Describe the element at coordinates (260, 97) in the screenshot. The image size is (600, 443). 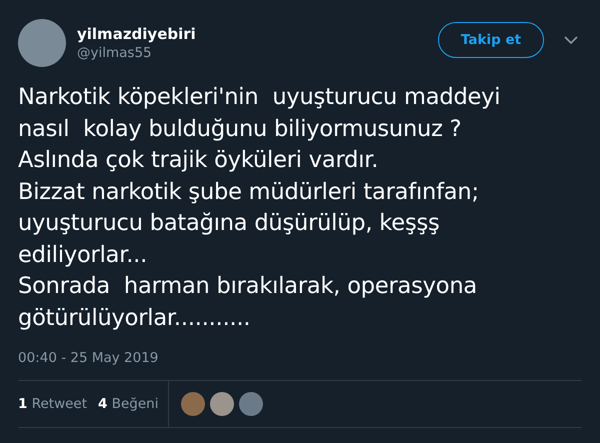
I see `tweet-text-line: Narkotik köpekleri'nin uyuşturucu maddeyi` at that location.